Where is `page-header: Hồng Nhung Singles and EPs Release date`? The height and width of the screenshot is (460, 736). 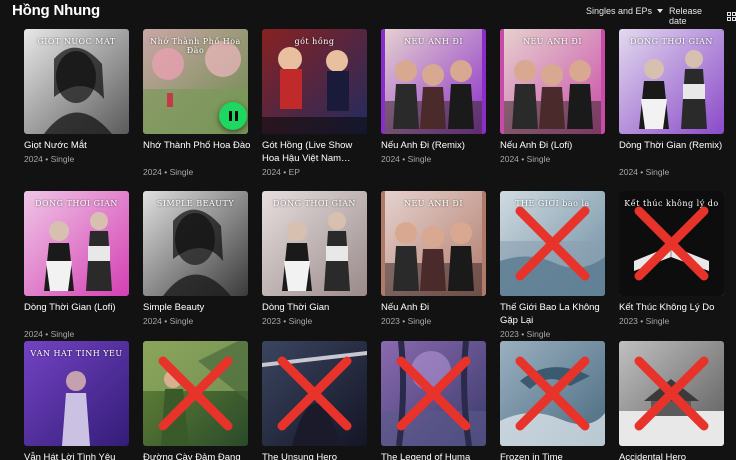
page-header: Hồng Nhung Singles and EPs Release date is located at coordinates (368, 13).